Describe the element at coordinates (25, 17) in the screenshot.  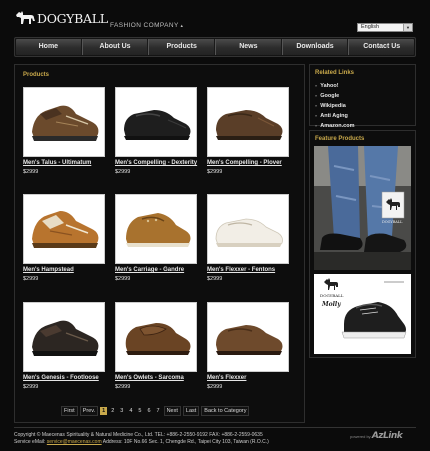
I see `dog-logo-icon` at that location.